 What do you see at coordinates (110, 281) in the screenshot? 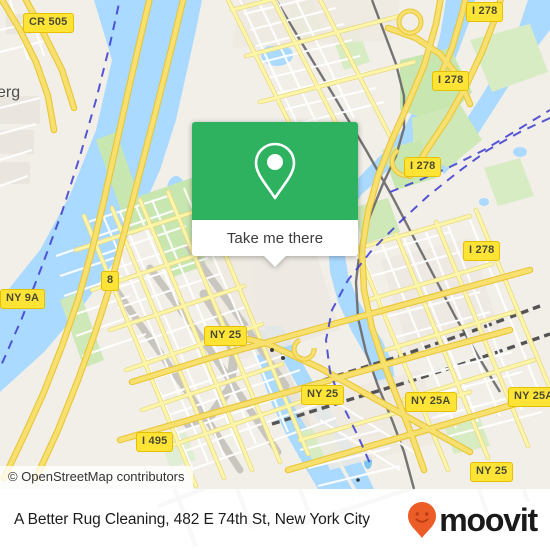
I see `highway-shield: 8` at bounding box center [110, 281].